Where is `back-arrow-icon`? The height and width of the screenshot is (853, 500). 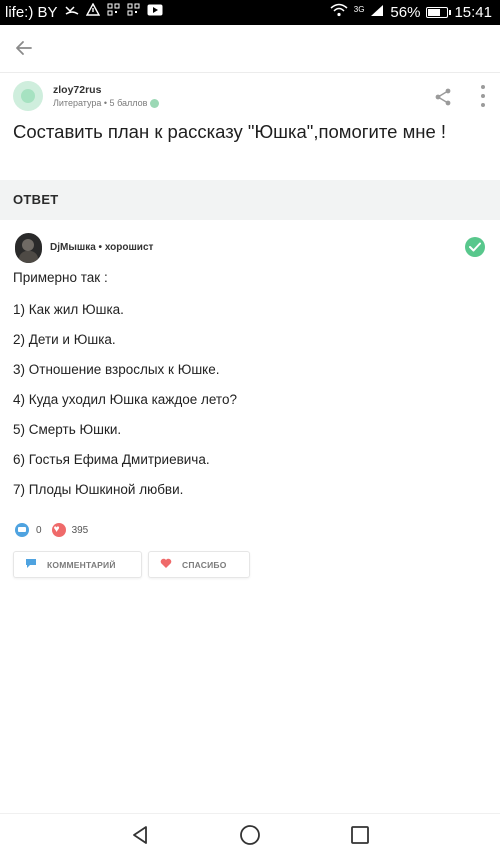
back-arrow-icon is located at coordinates (24, 48).